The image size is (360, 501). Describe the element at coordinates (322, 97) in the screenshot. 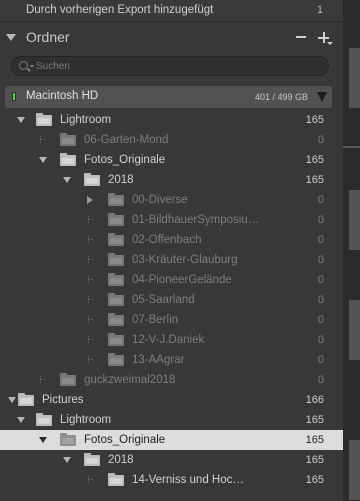

I see `volume-menu-icon` at that location.